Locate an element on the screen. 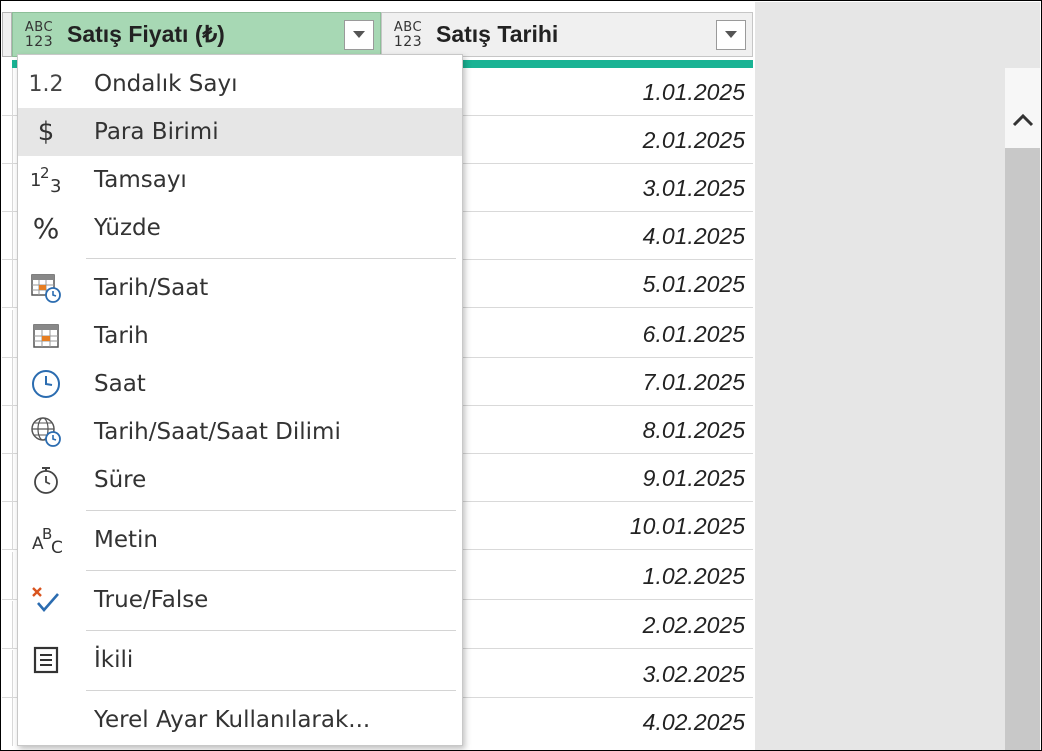 Image resolution: width=1042 pixels, height=751 pixels. column-header-date: ABC 123 Satış Tarihi is located at coordinates (567, 34).